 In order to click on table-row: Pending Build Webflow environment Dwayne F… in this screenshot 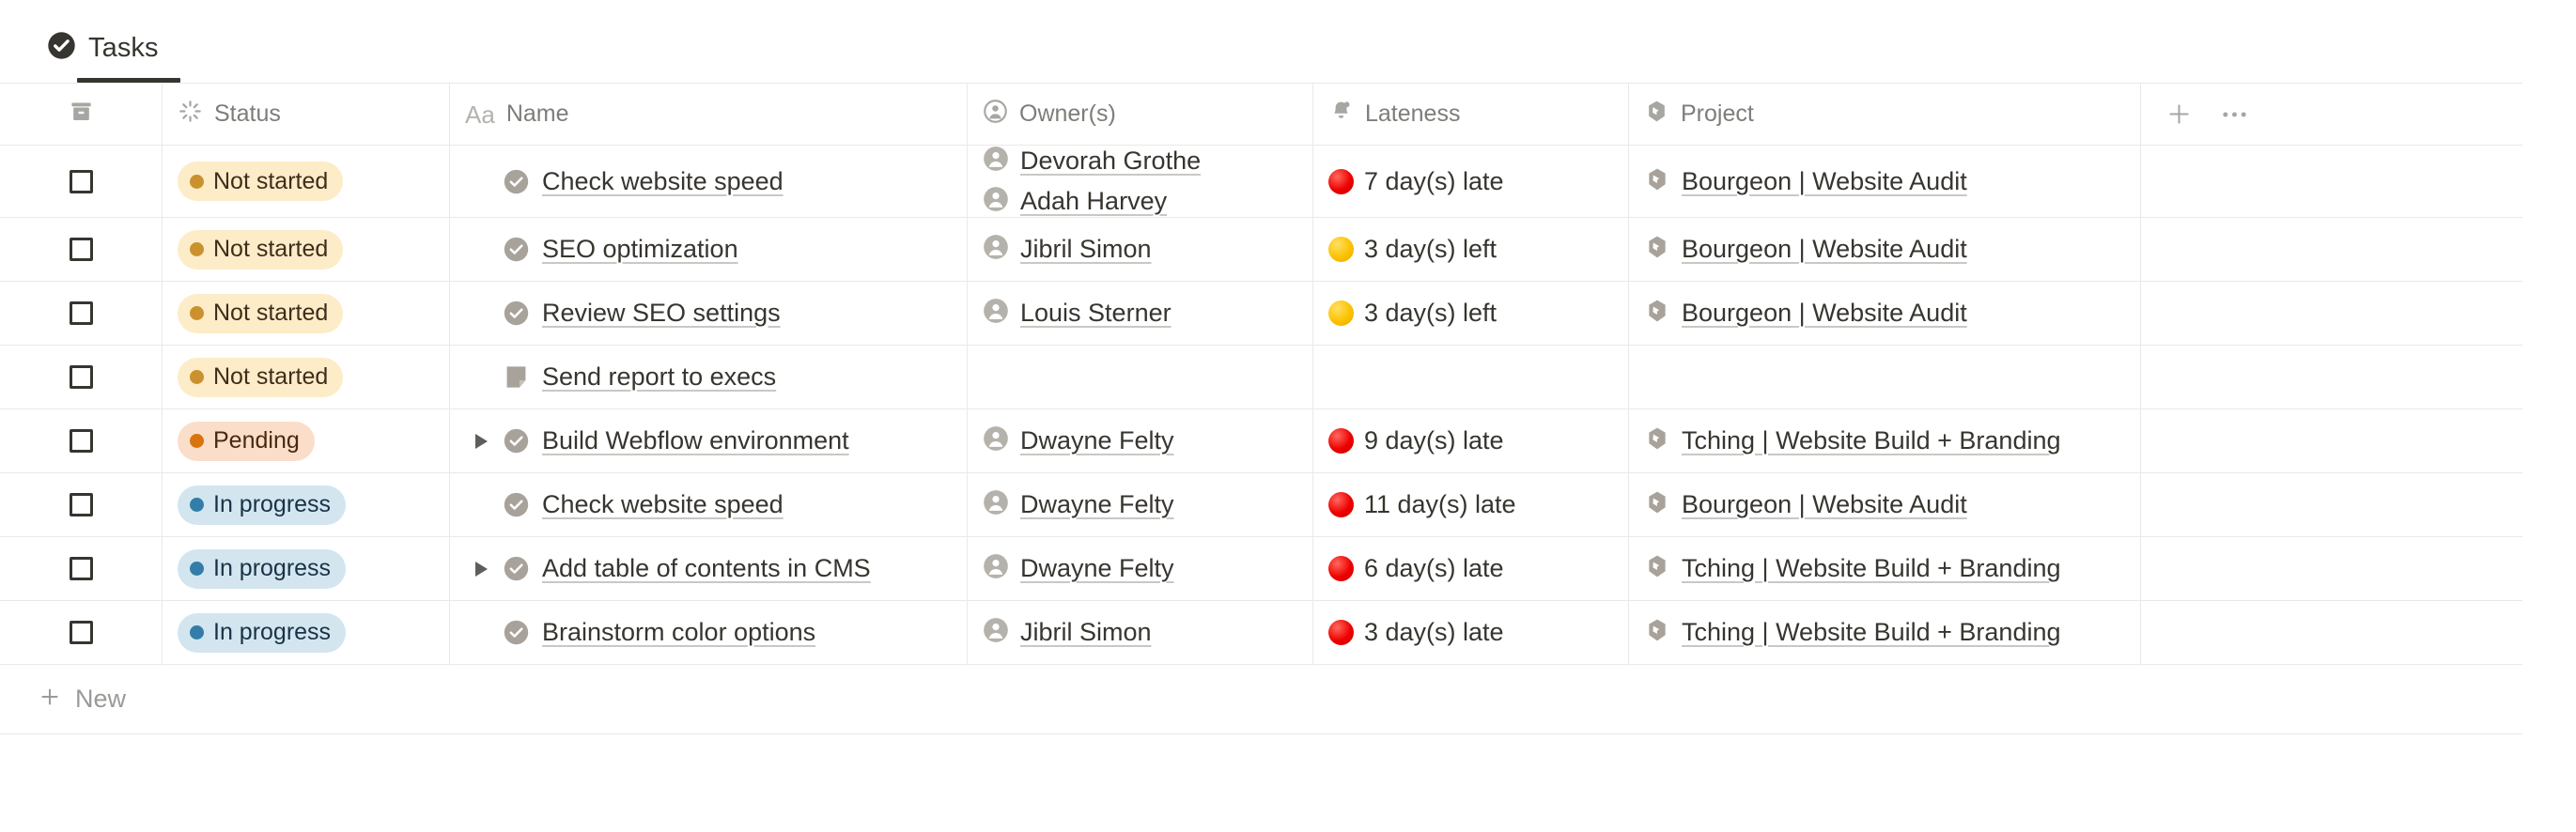, I will do `click(1261, 441)`.